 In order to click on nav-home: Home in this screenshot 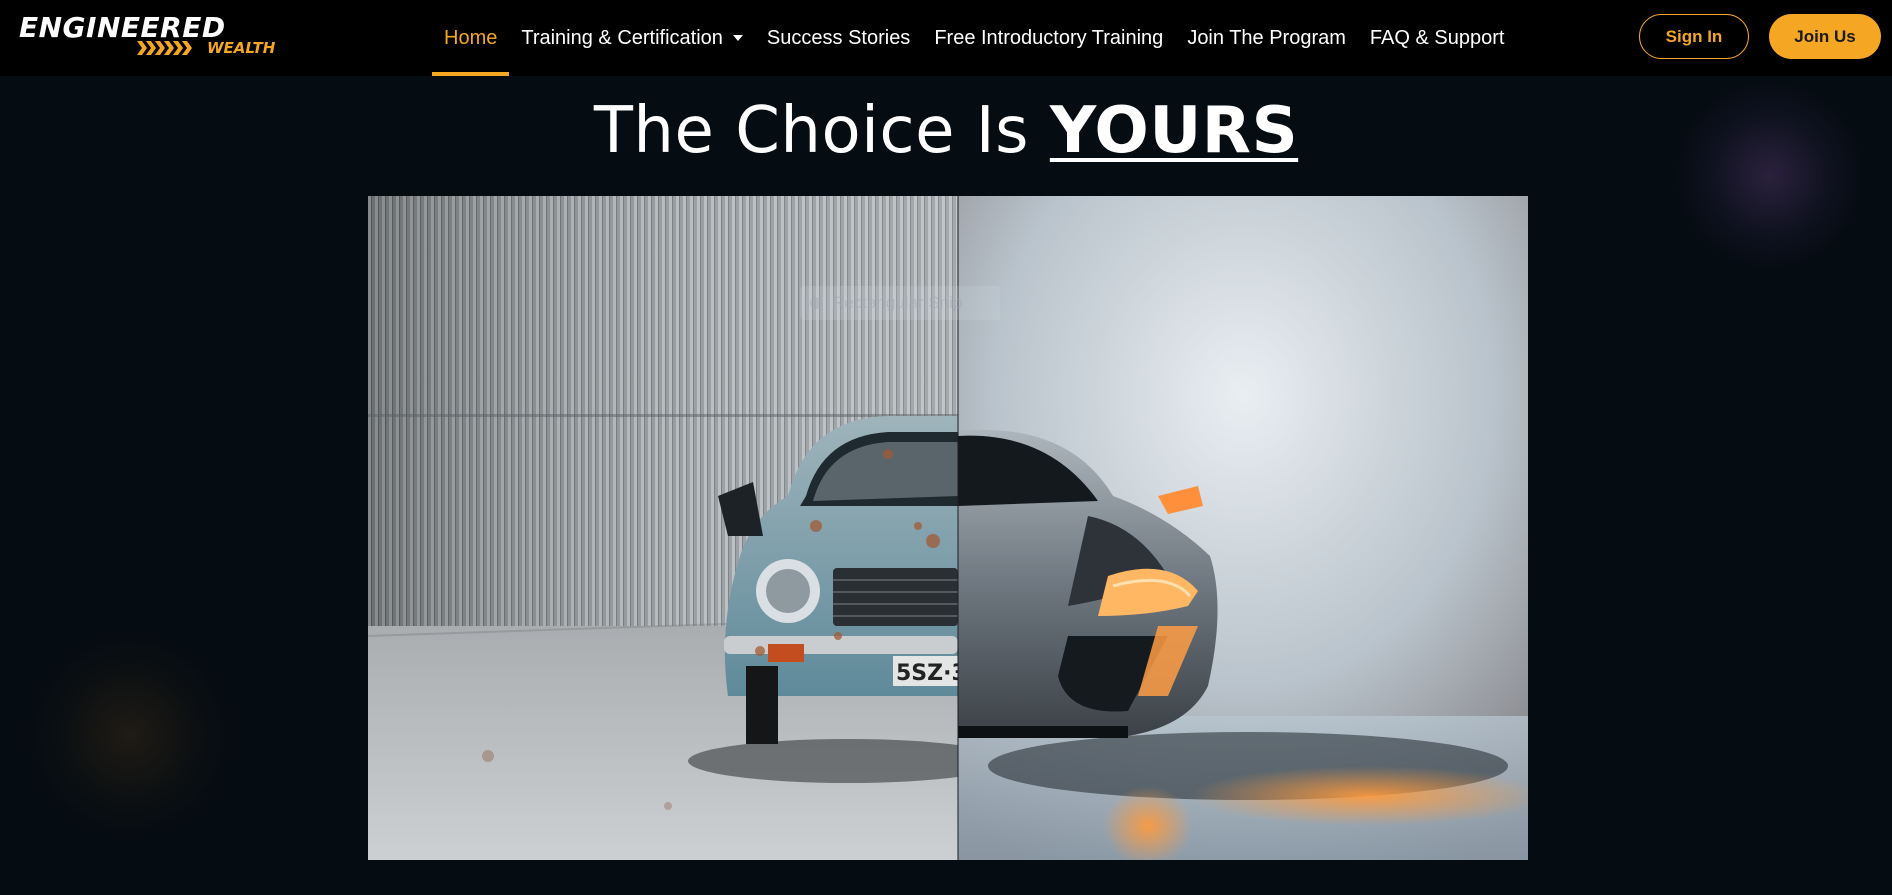, I will do `click(471, 38)`.